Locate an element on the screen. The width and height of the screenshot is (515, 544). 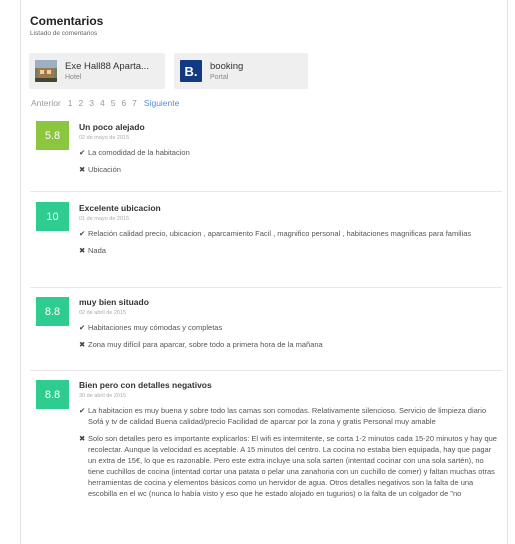
review-title: Excelente ubicacion is located at coordinates (120, 208).